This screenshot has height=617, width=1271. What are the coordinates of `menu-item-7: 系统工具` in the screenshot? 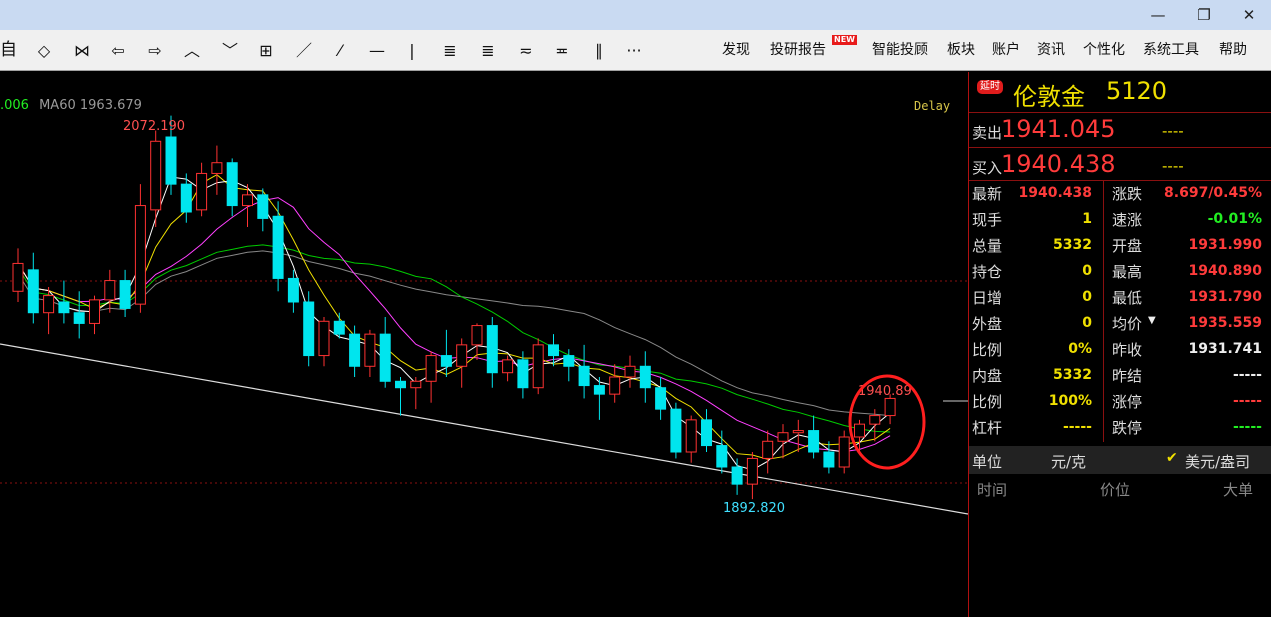 It's located at (1171, 50).